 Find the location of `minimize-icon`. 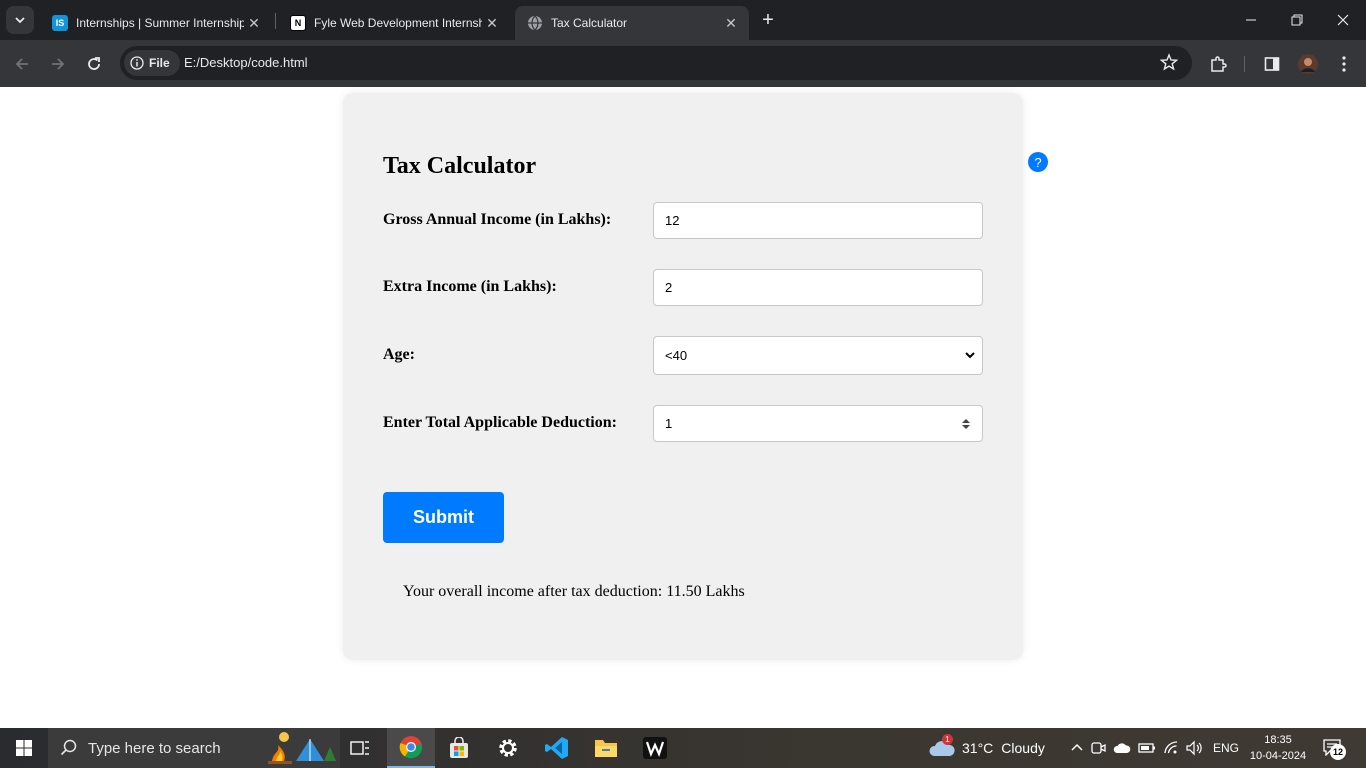

minimize-icon is located at coordinates (1251, 20).